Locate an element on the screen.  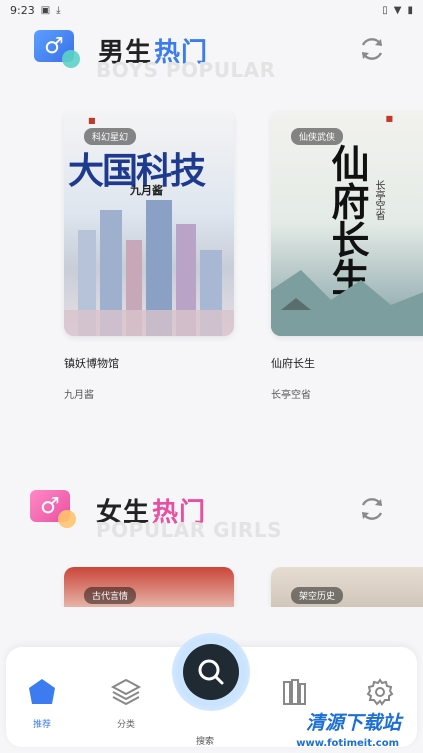
watermark-text: 清源下载站 is located at coordinates (353, 723).